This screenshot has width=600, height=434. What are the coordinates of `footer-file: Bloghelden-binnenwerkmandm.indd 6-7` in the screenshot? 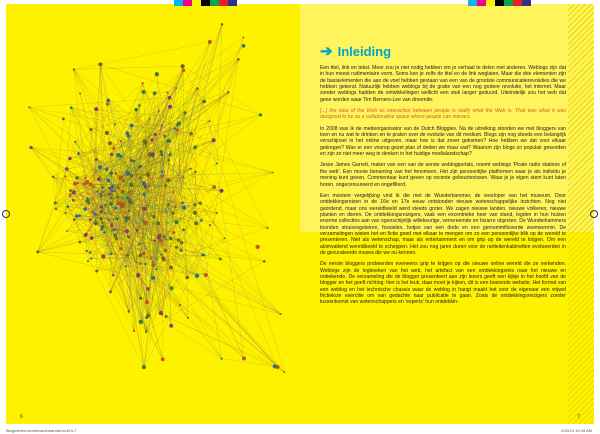 It's located at (41, 430).